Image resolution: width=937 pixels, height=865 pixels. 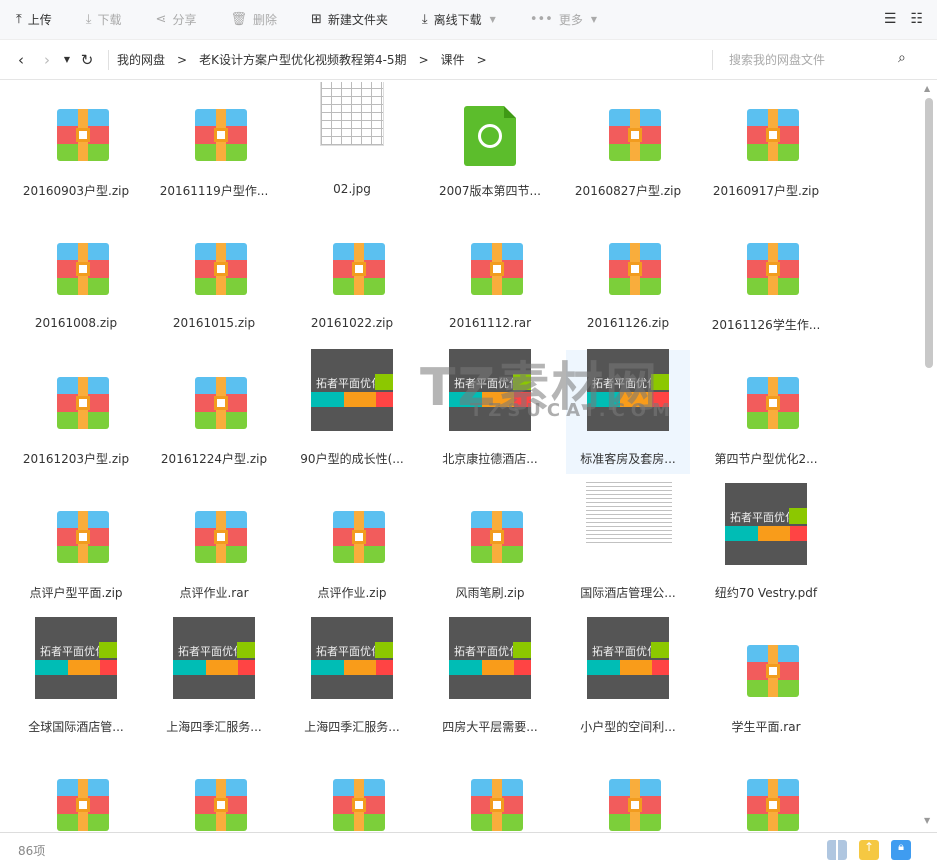 I want to click on breadcrumb-folder: 老K设计方案户型优化视频教程第4-5期, so click(x=302, y=59).